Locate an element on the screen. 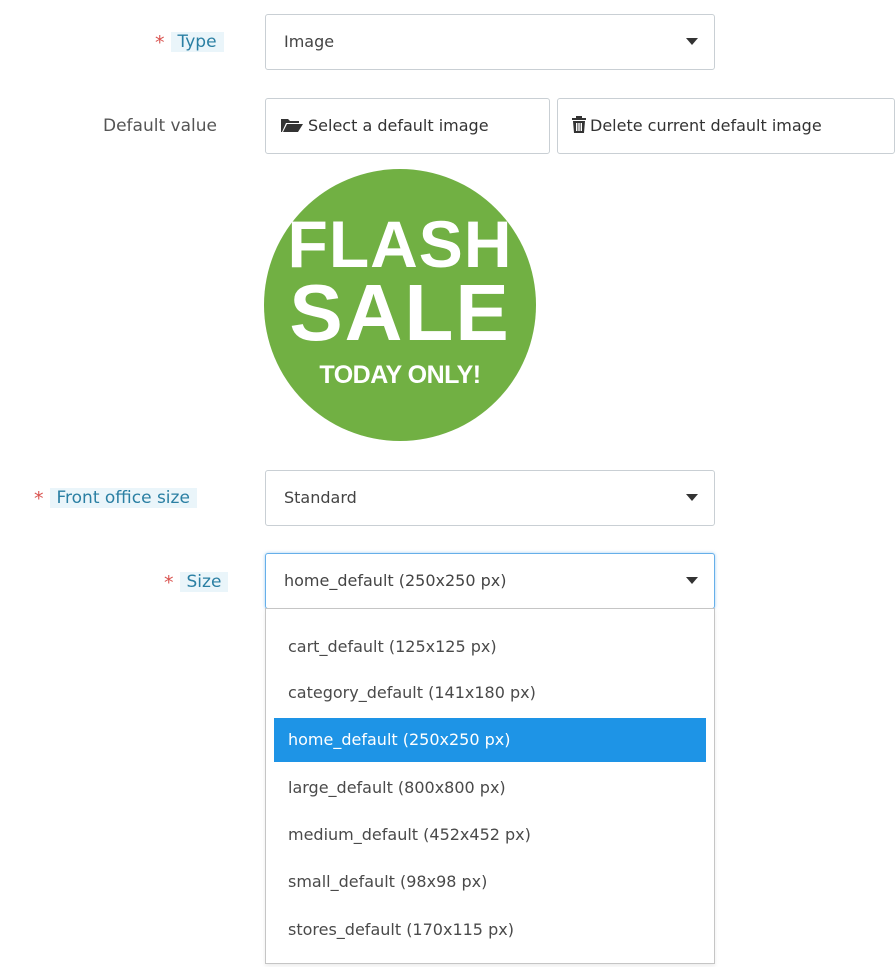  size-option-home-default: home_default (250x250 px) is located at coordinates (490, 740).